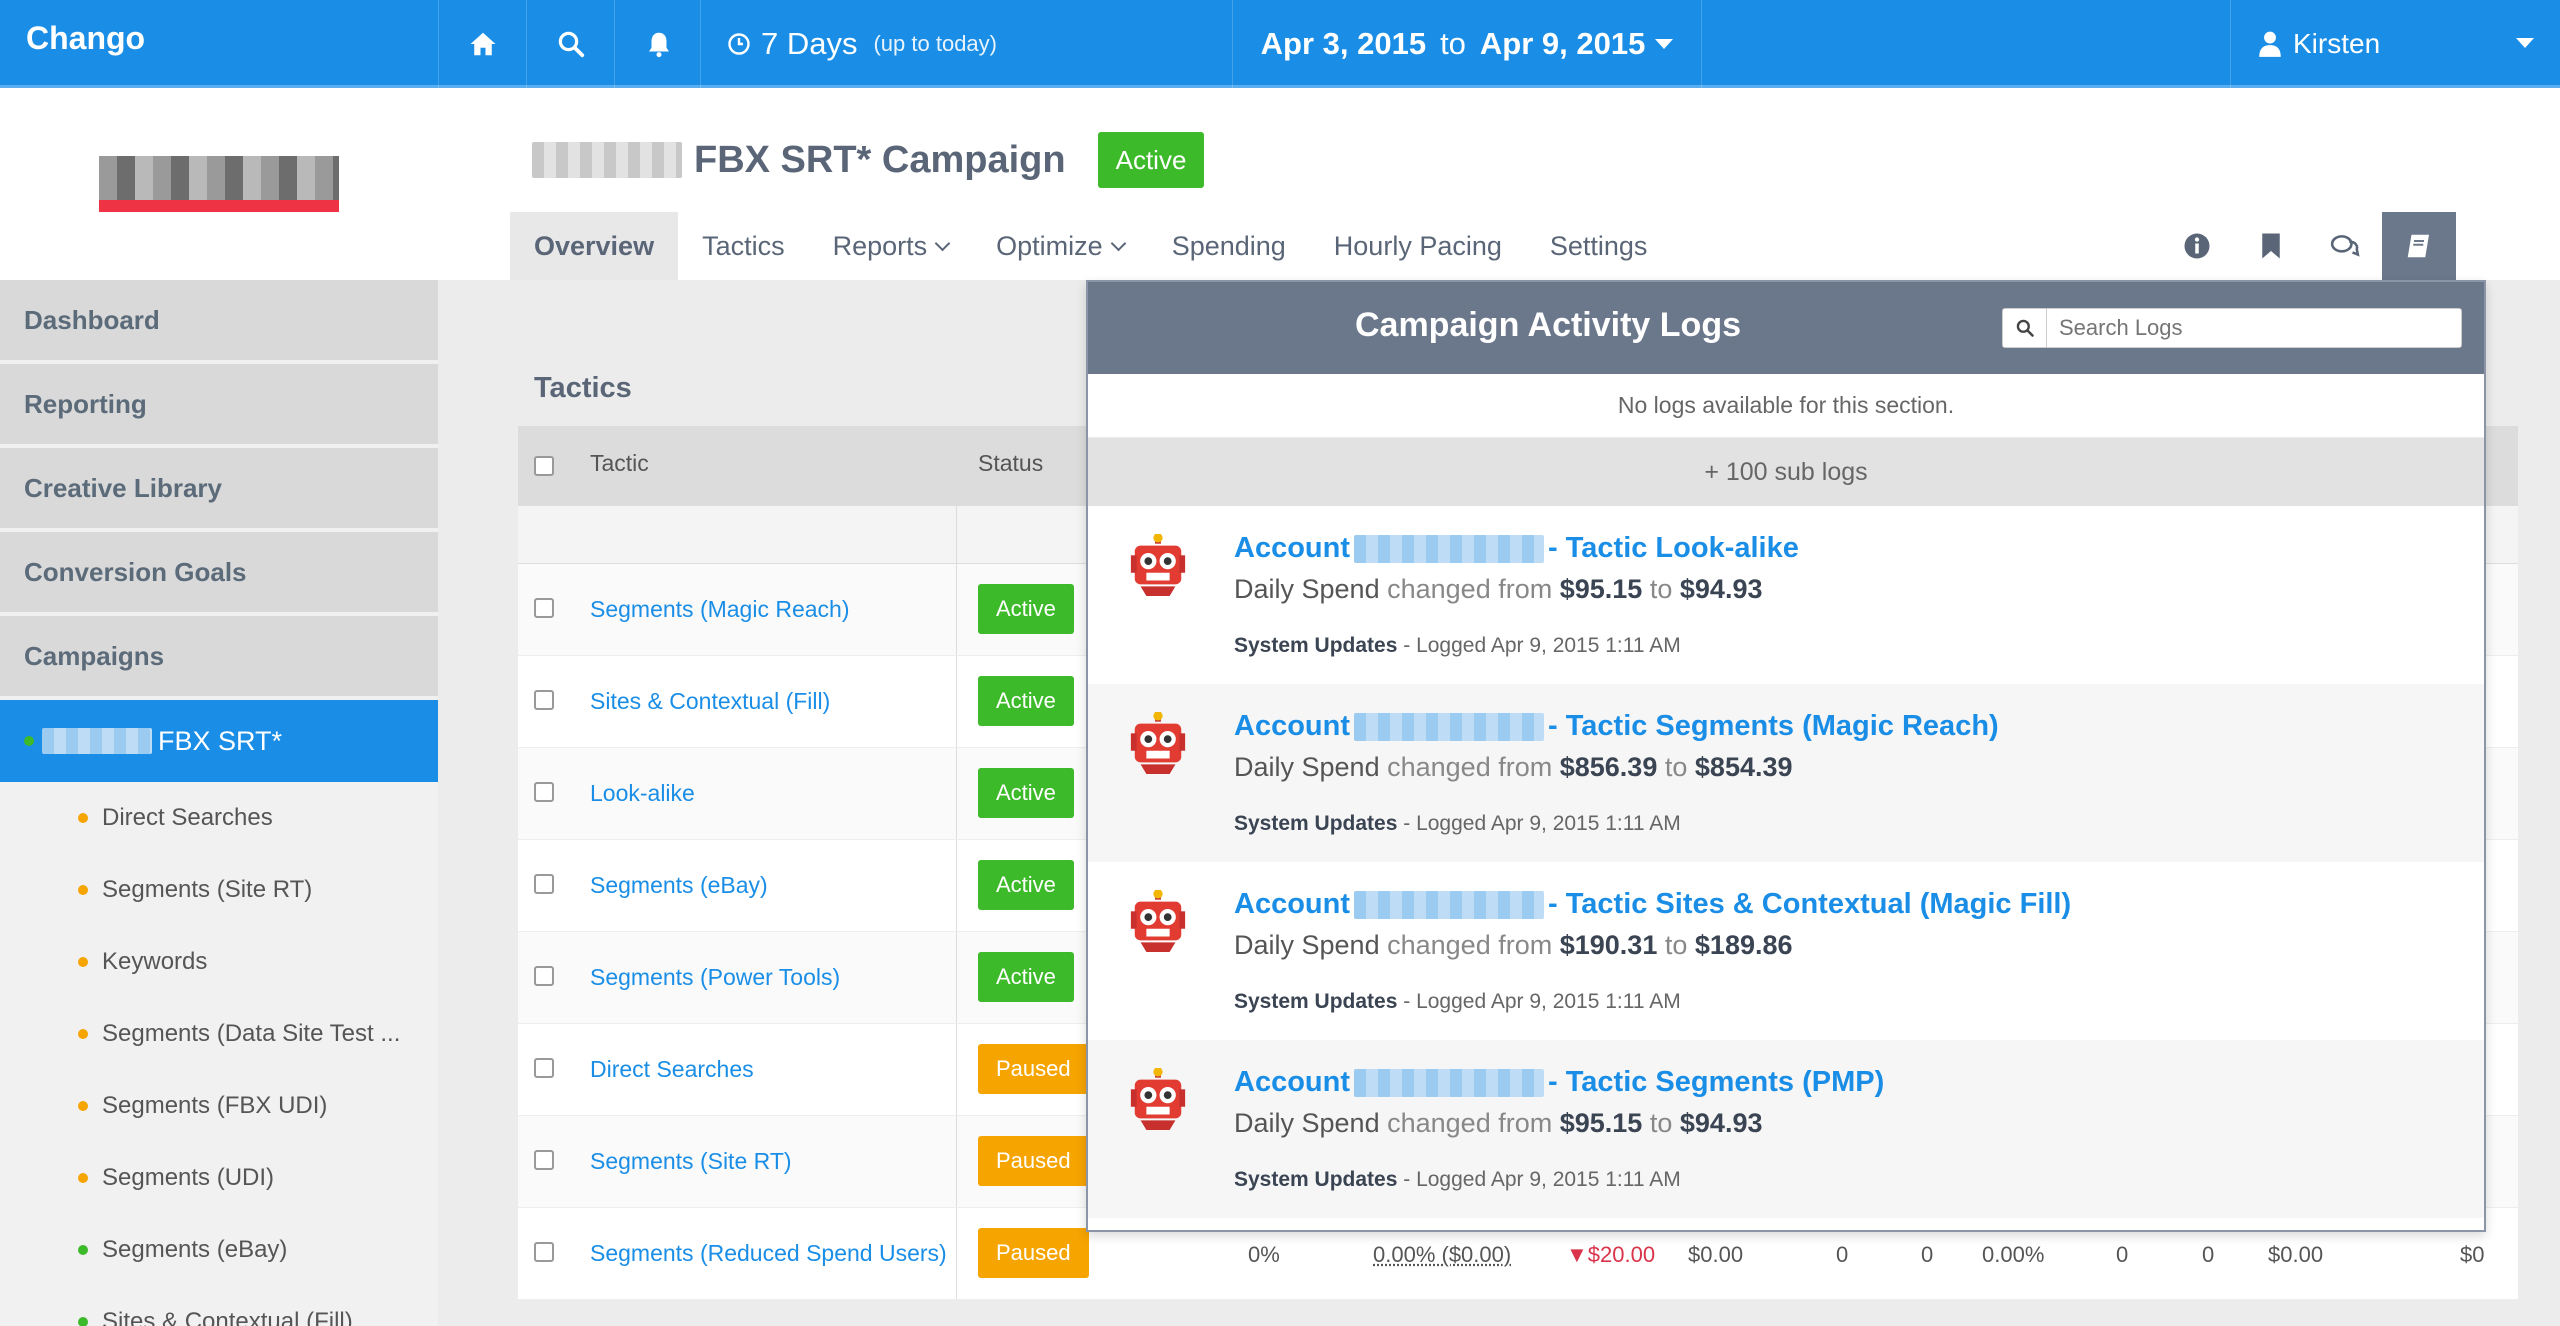 This screenshot has height=1326, width=2560. I want to click on home-button, so click(482, 44).